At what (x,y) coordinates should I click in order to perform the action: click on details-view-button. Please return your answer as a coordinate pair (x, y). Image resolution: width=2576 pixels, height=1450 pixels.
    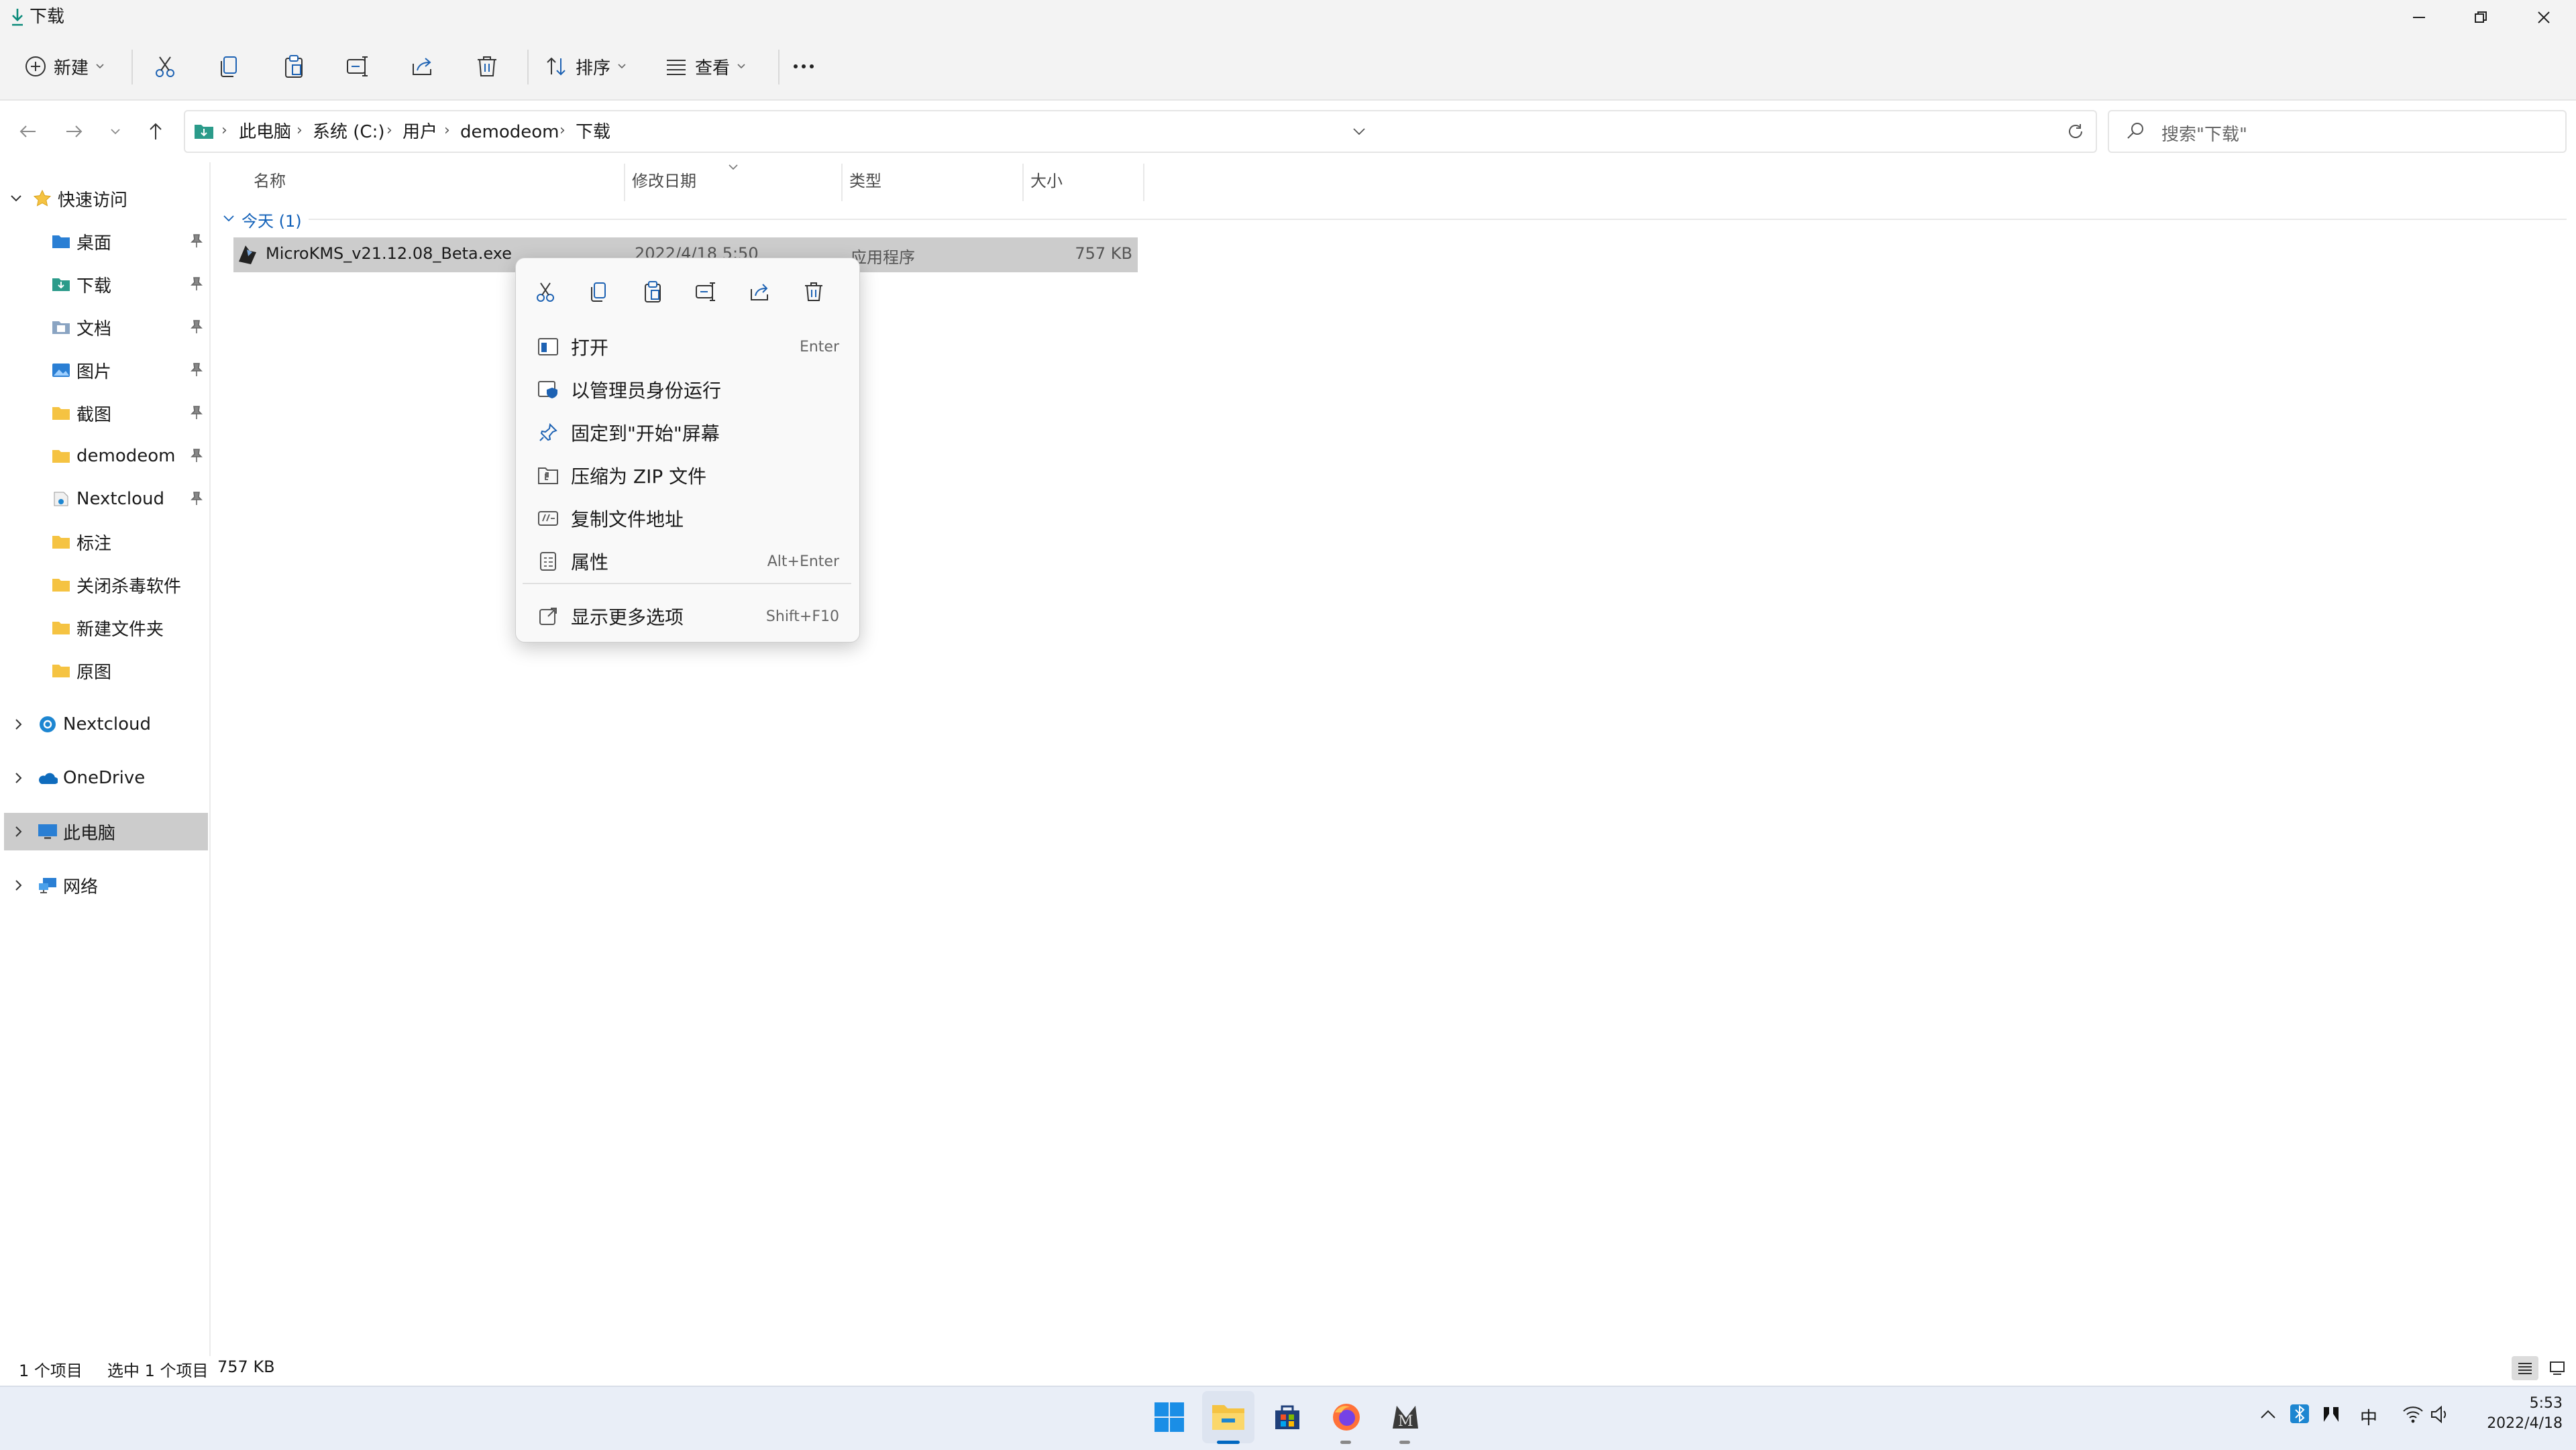
    Looking at the image, I should click on (2525, 1368).